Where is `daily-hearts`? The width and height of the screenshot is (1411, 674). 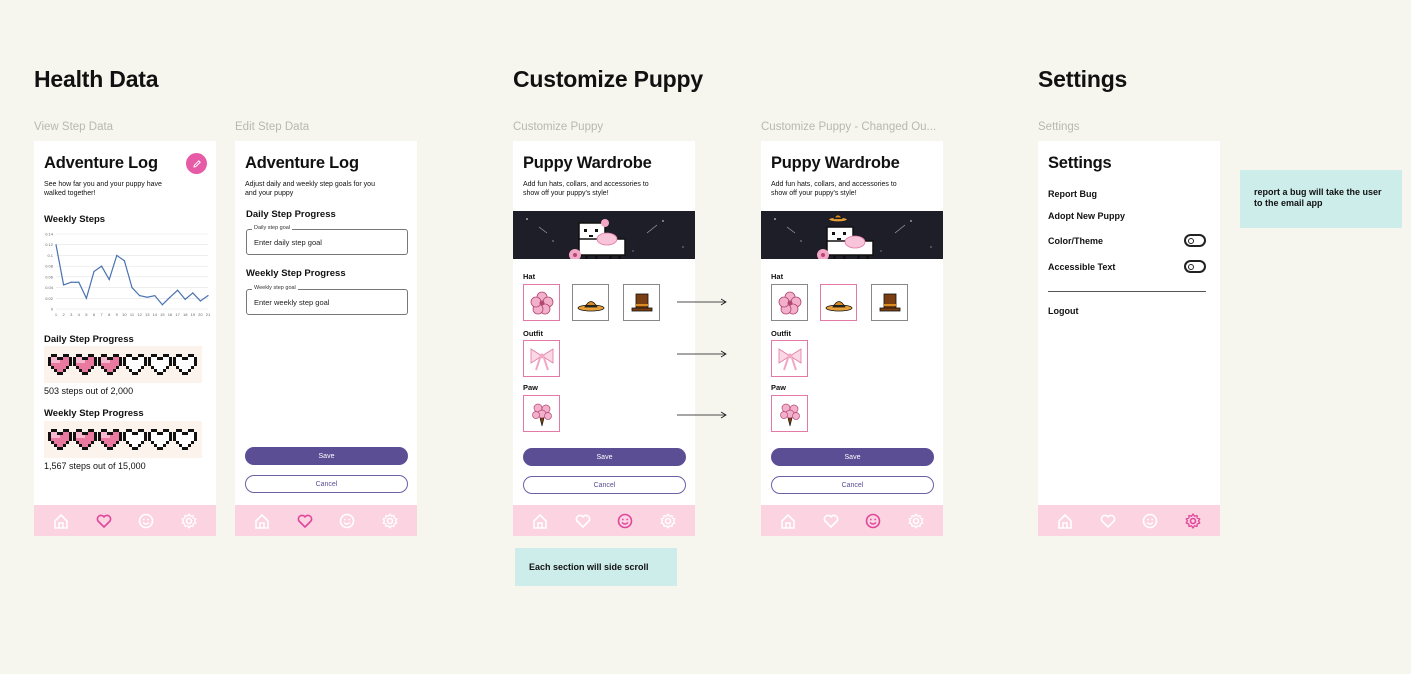 daily-hearts is located at coordinates (123, 364).